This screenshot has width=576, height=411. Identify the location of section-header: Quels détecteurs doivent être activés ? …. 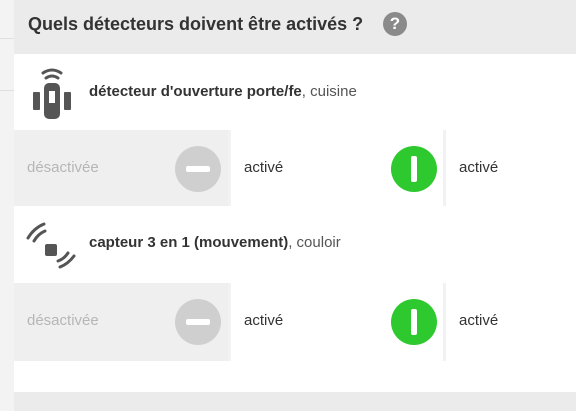
(295, 27).